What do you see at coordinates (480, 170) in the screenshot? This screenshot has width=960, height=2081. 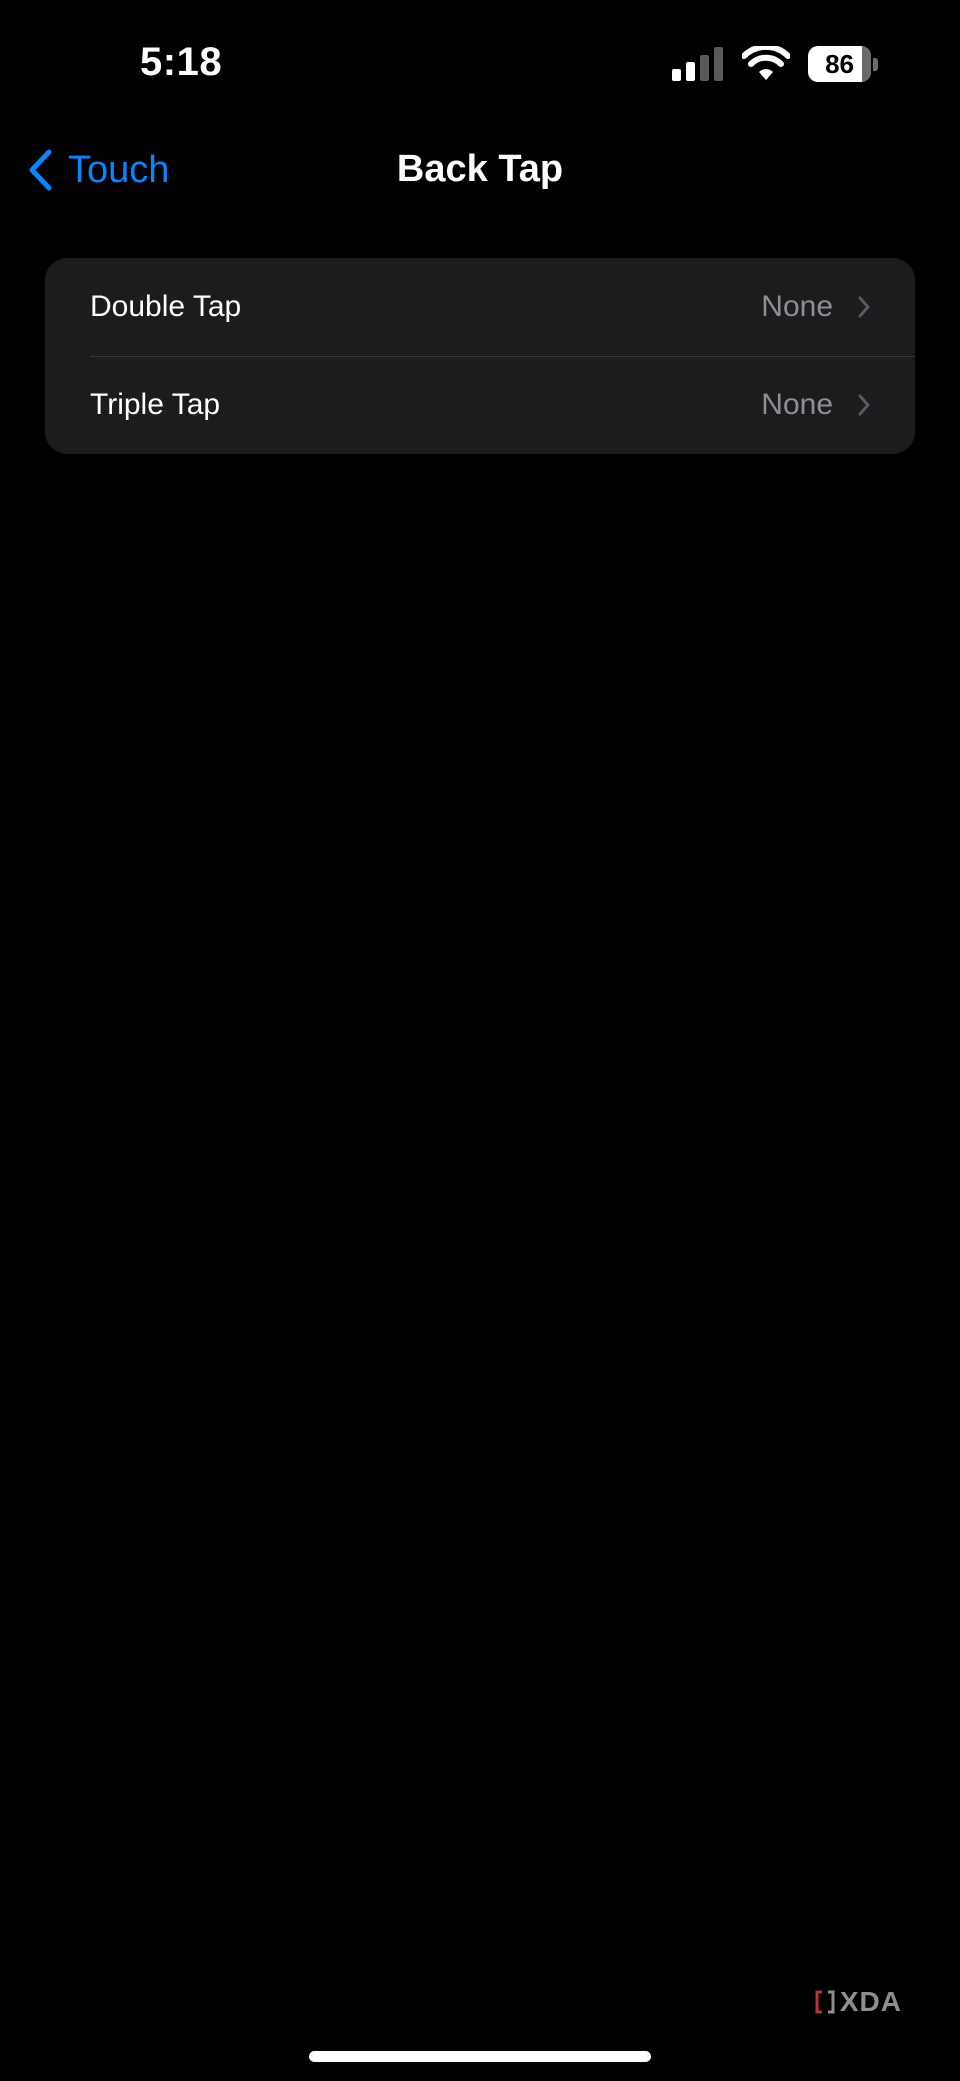 I see `navigation-bar: Back Tap Touch` at bounding box center [480, 170].